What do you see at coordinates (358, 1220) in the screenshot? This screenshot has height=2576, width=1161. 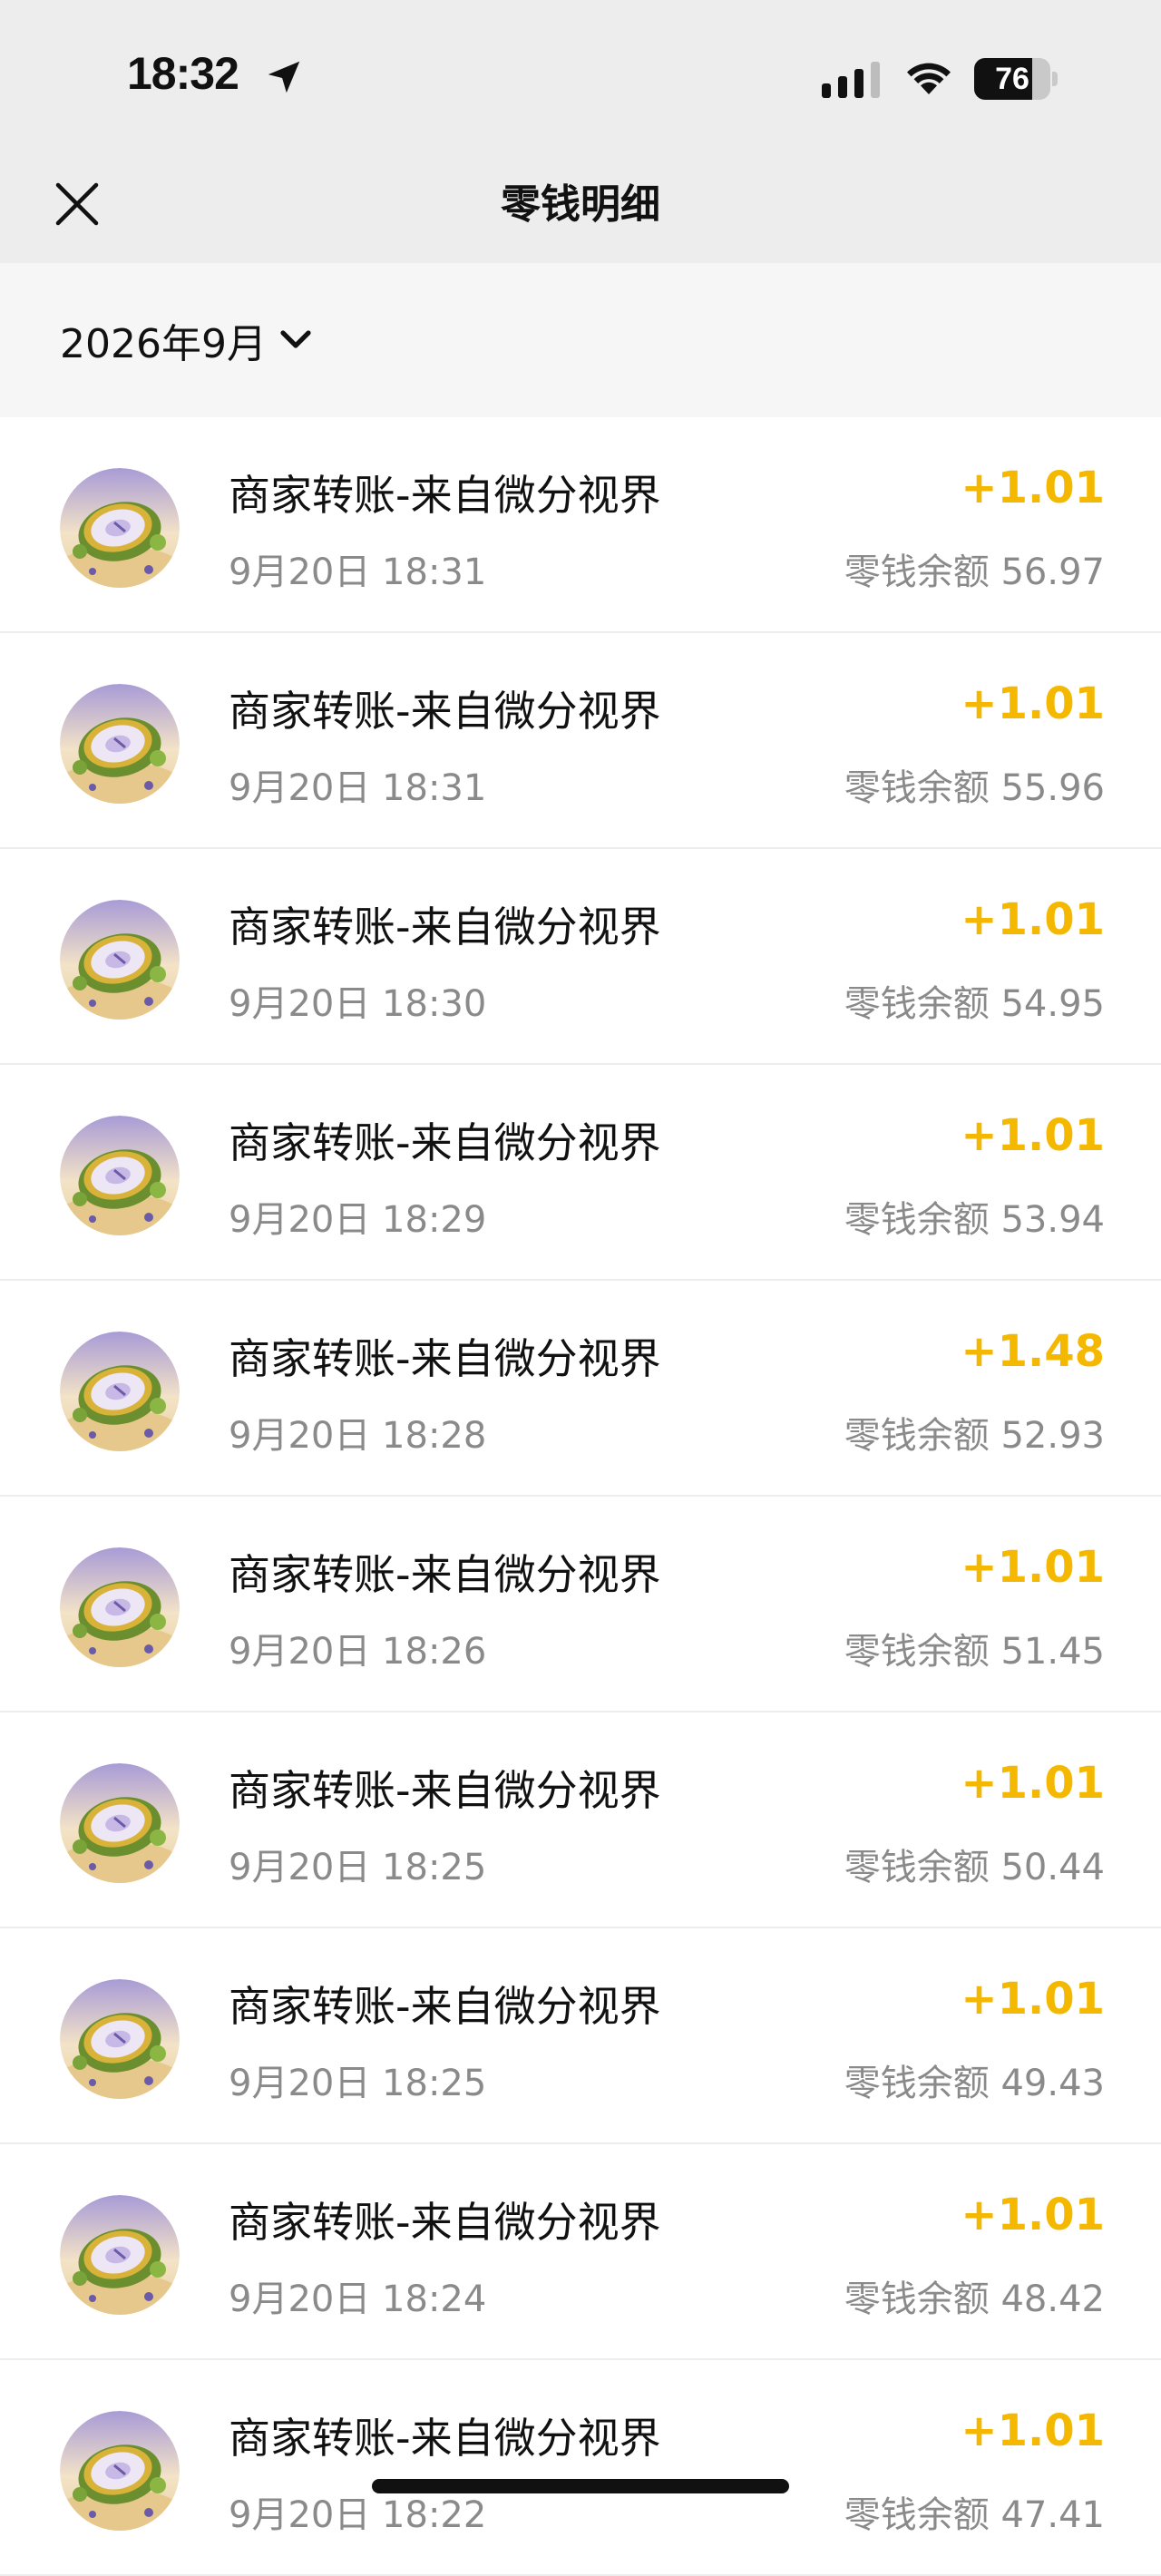 I see `transaction-time: 9月20日 18:29` at bounding box center [358, 1220].